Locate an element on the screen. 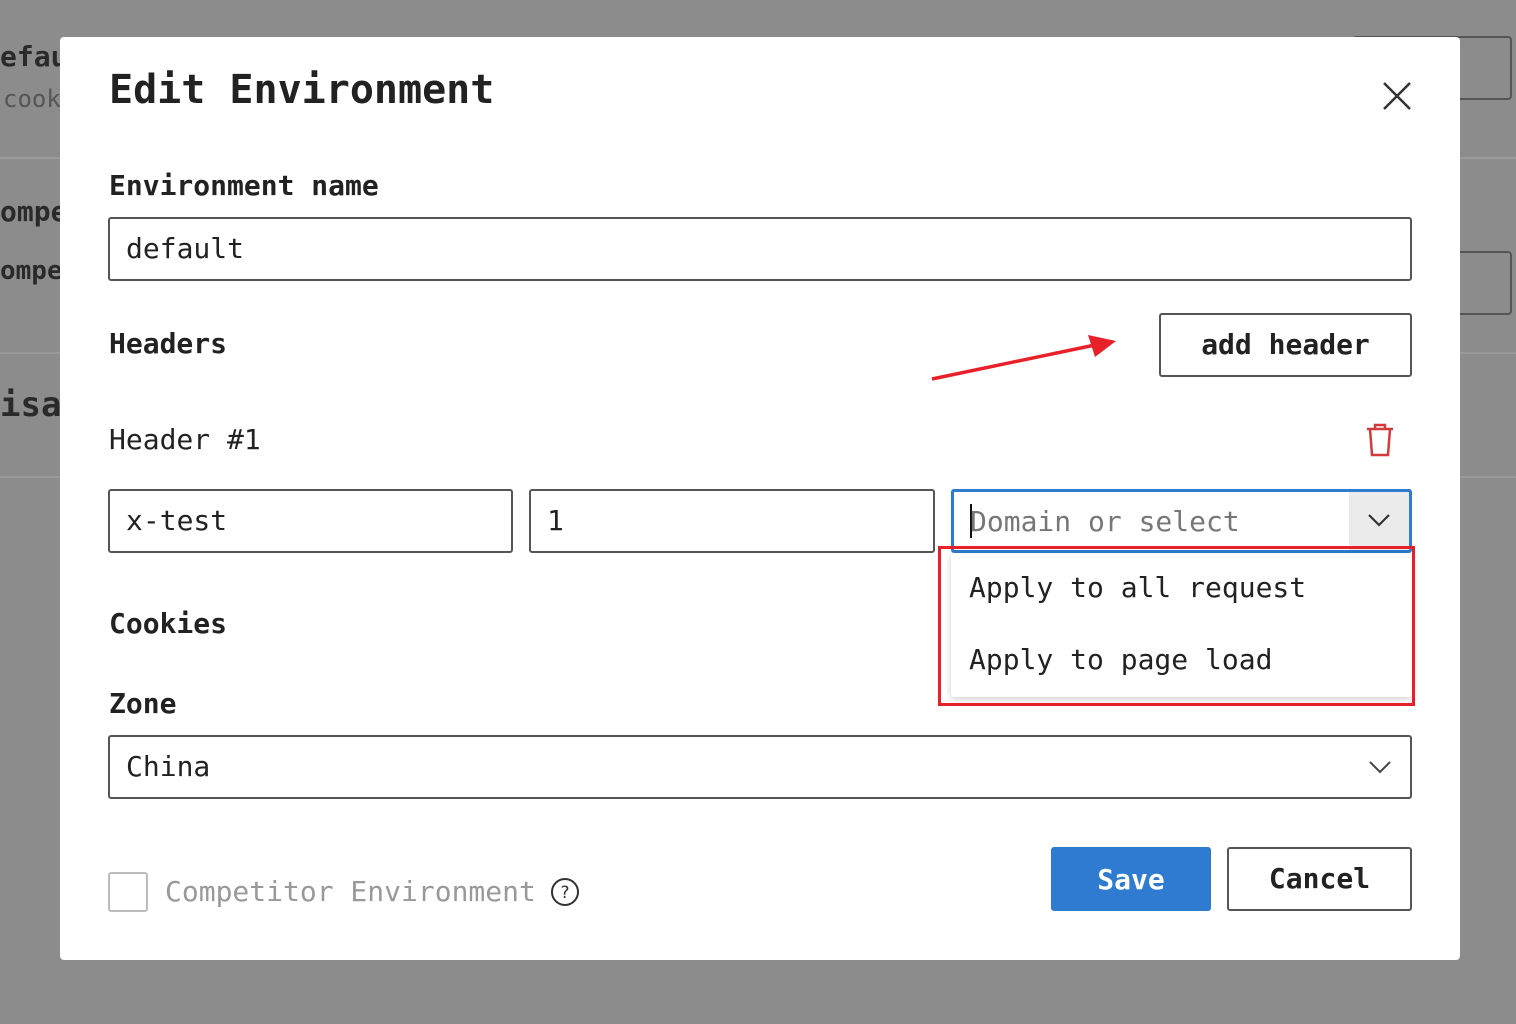 The image size is (1516, 1024). bg-text: ompet is located at coordinates (30, 271).